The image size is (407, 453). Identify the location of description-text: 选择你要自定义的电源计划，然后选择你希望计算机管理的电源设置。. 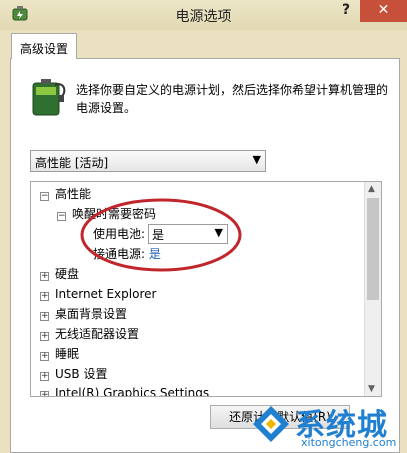
(232, 99).